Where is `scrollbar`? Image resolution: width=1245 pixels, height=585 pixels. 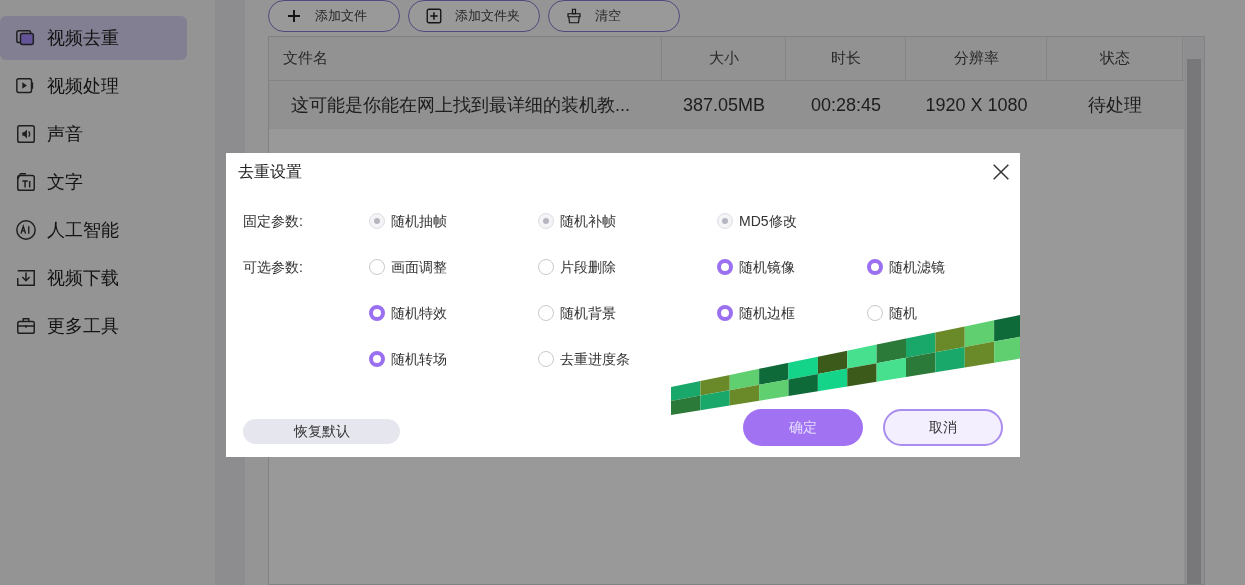 scrollbar is located at coordinates (1194, 310).